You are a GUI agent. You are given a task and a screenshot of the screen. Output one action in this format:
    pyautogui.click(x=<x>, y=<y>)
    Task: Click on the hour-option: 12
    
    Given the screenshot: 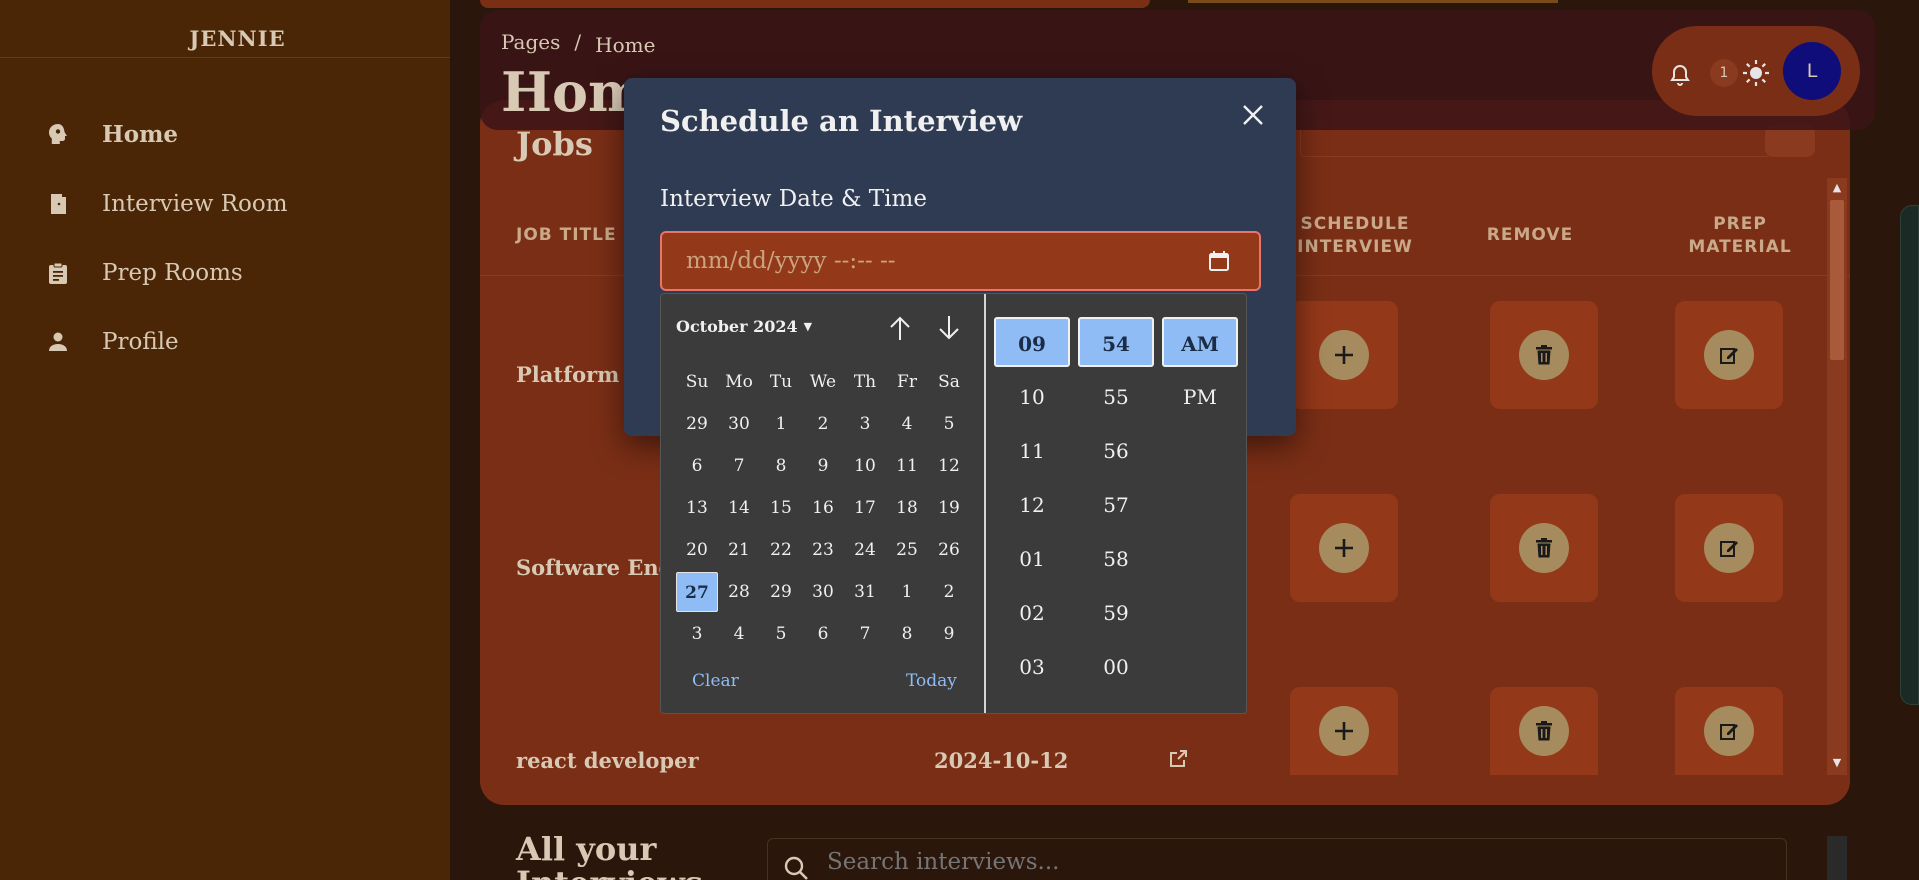 What is the action you would take?
    pyautogui.click(x=1032, y=505)
    